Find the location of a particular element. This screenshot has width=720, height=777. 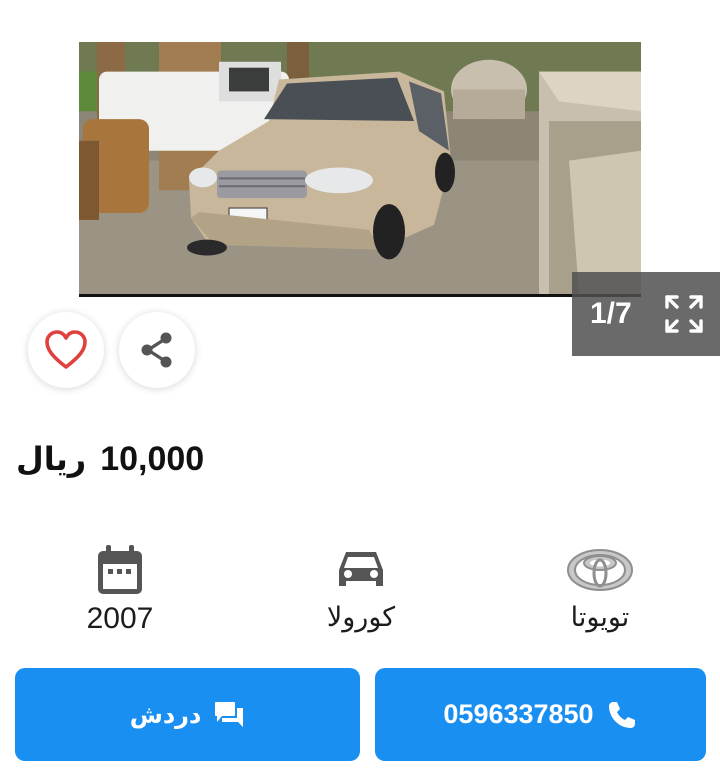

gallery-counter-overlay: 1/7 is located at coordinates (646, 314).